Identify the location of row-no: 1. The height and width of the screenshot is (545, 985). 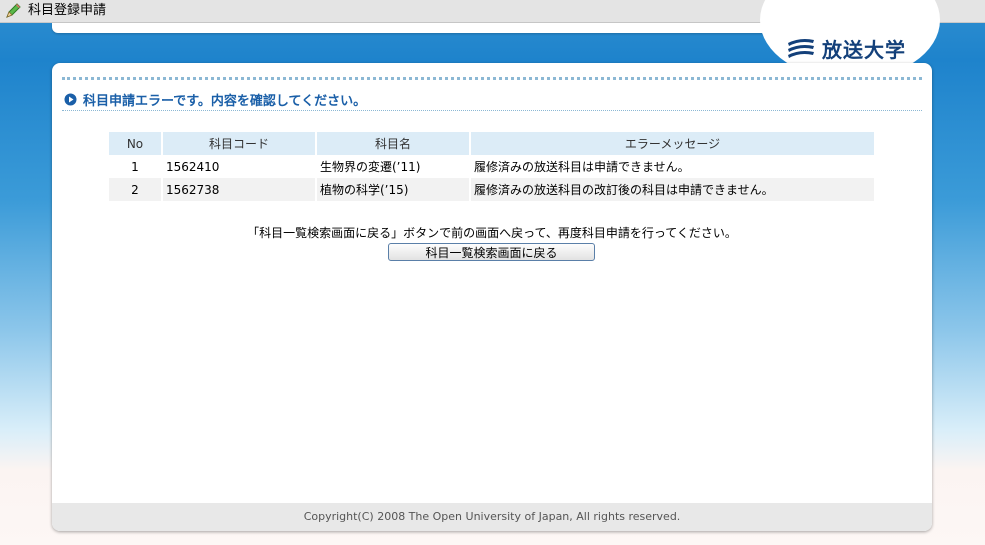
(135, 166).